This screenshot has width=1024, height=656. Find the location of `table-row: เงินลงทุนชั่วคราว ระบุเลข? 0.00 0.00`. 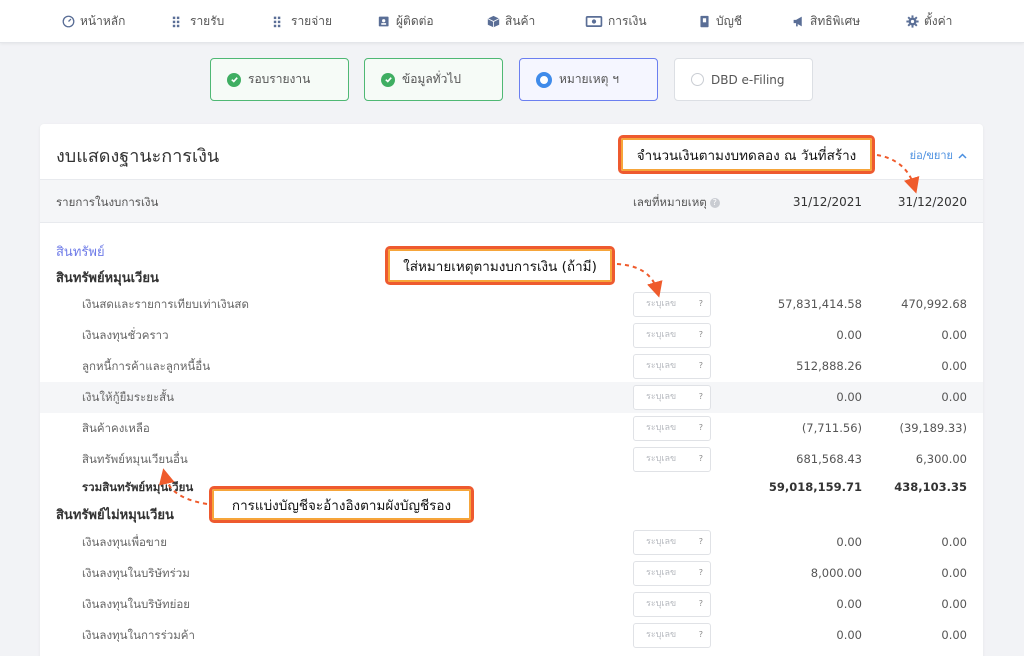

table-row: เงินลงทุนชั่วคราว ระบุเลข? 0.00 0.00 is located at coordinates (511, 335).